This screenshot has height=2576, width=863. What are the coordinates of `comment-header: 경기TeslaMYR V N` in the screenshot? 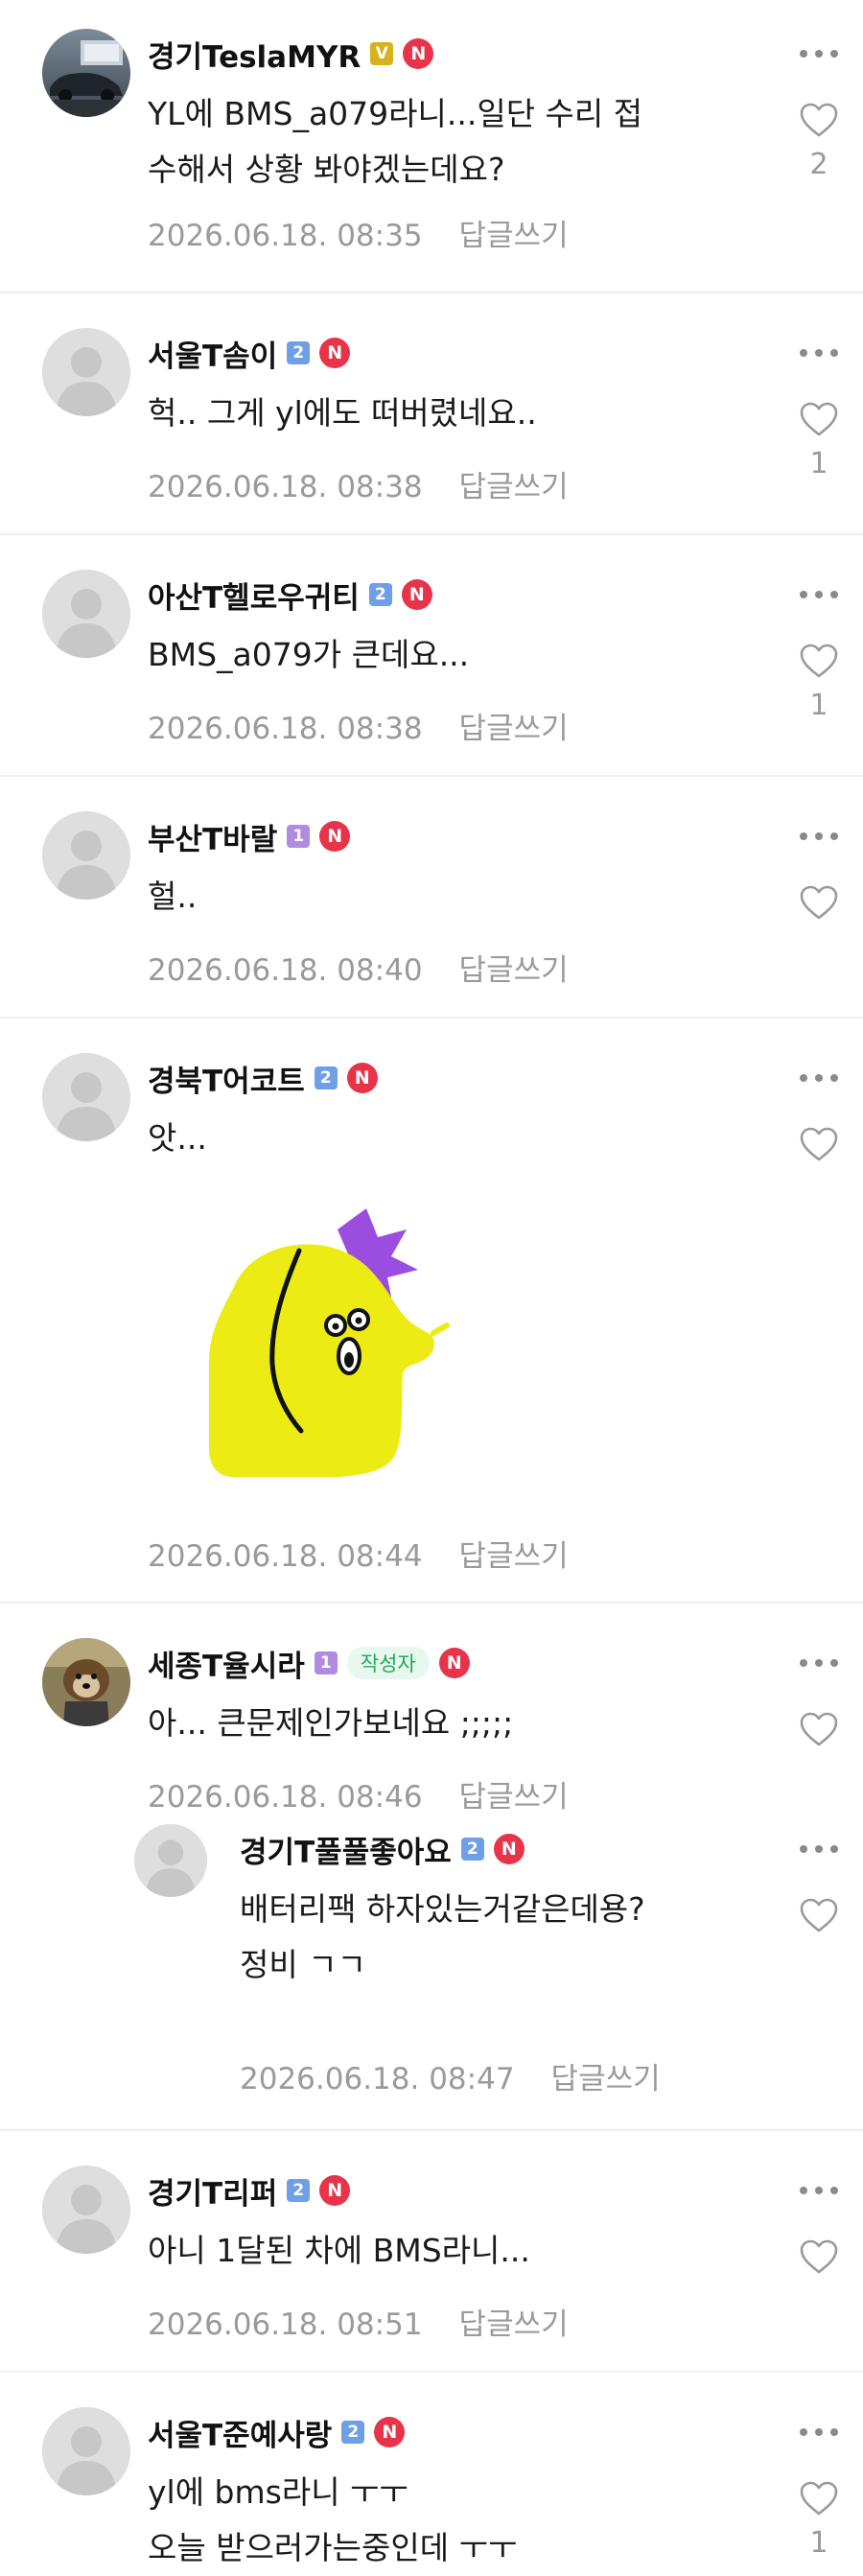 It's located at (291, 54).